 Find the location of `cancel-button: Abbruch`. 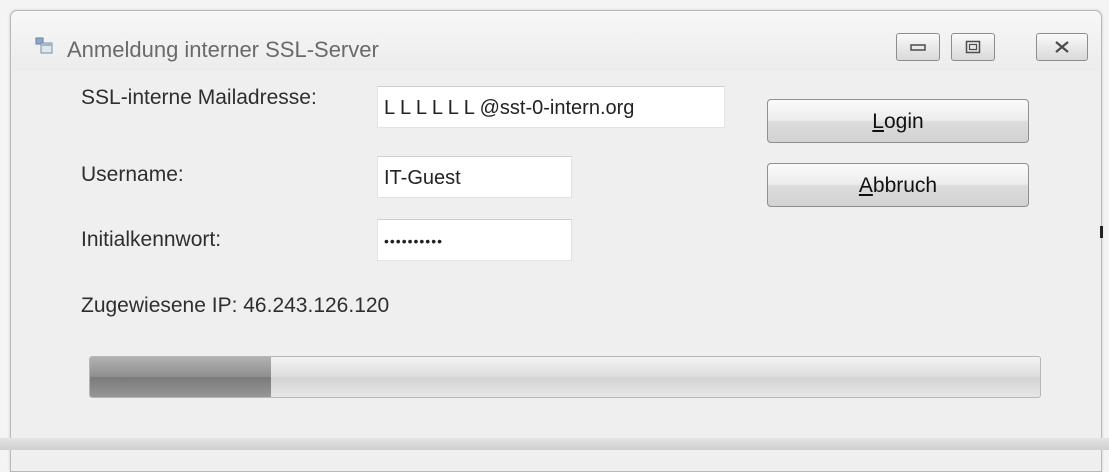

cancel-button: Abbruch is located at coordinates (898, 185).